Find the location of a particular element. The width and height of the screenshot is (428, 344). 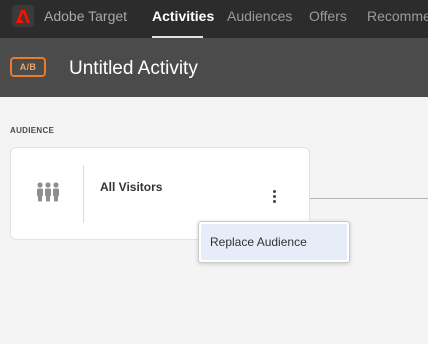

nav-item-recommendations: Recommen is located at coordinates (397, 16).